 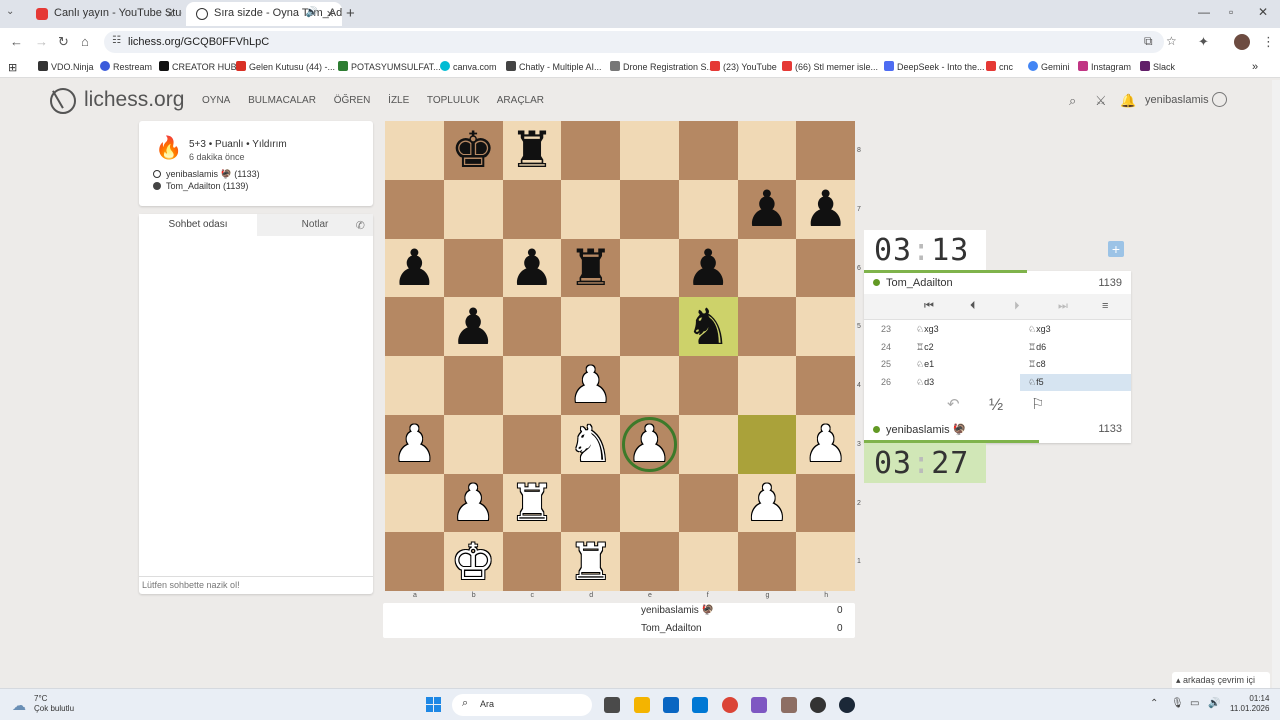 I want to click on reload-icon: ↻, so click(x=63, y=42).